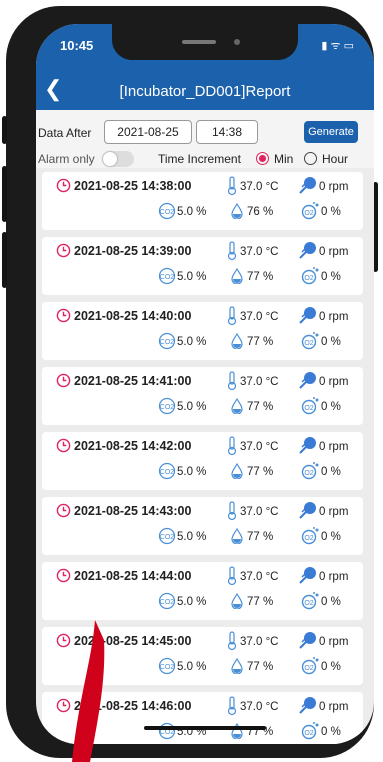 This screenshot has height=762, width=383. I want to click on red-arrow-shape, so click(88, 691).